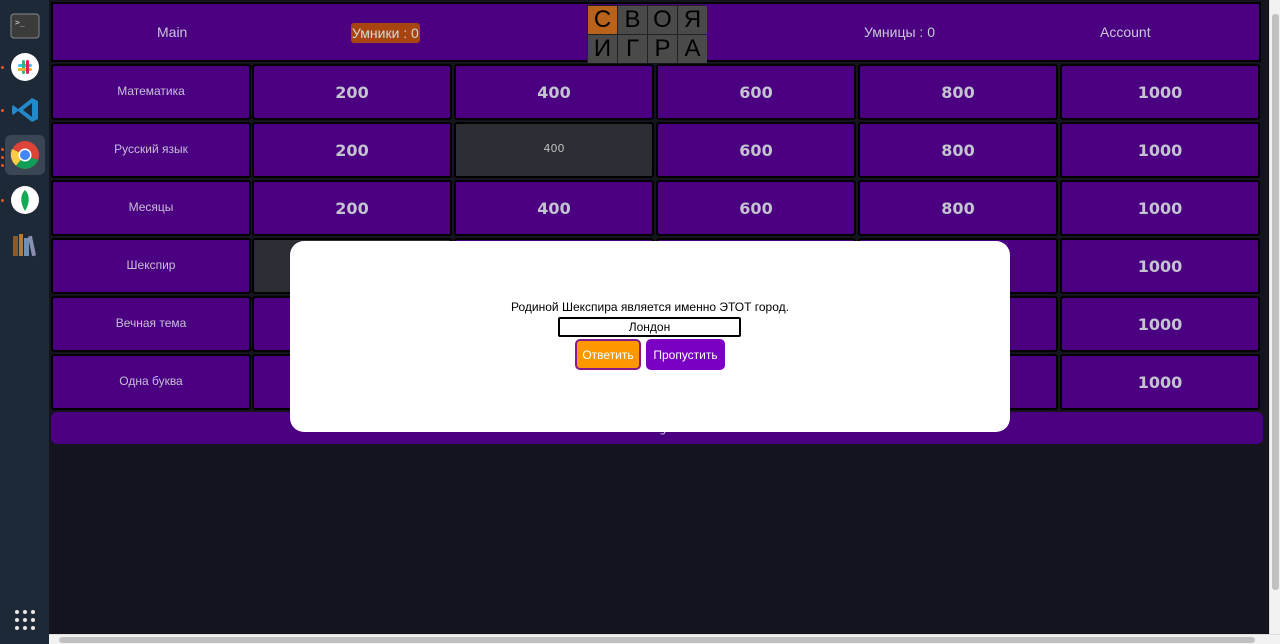  I want to click on vscode-icon, so click(25, 110).